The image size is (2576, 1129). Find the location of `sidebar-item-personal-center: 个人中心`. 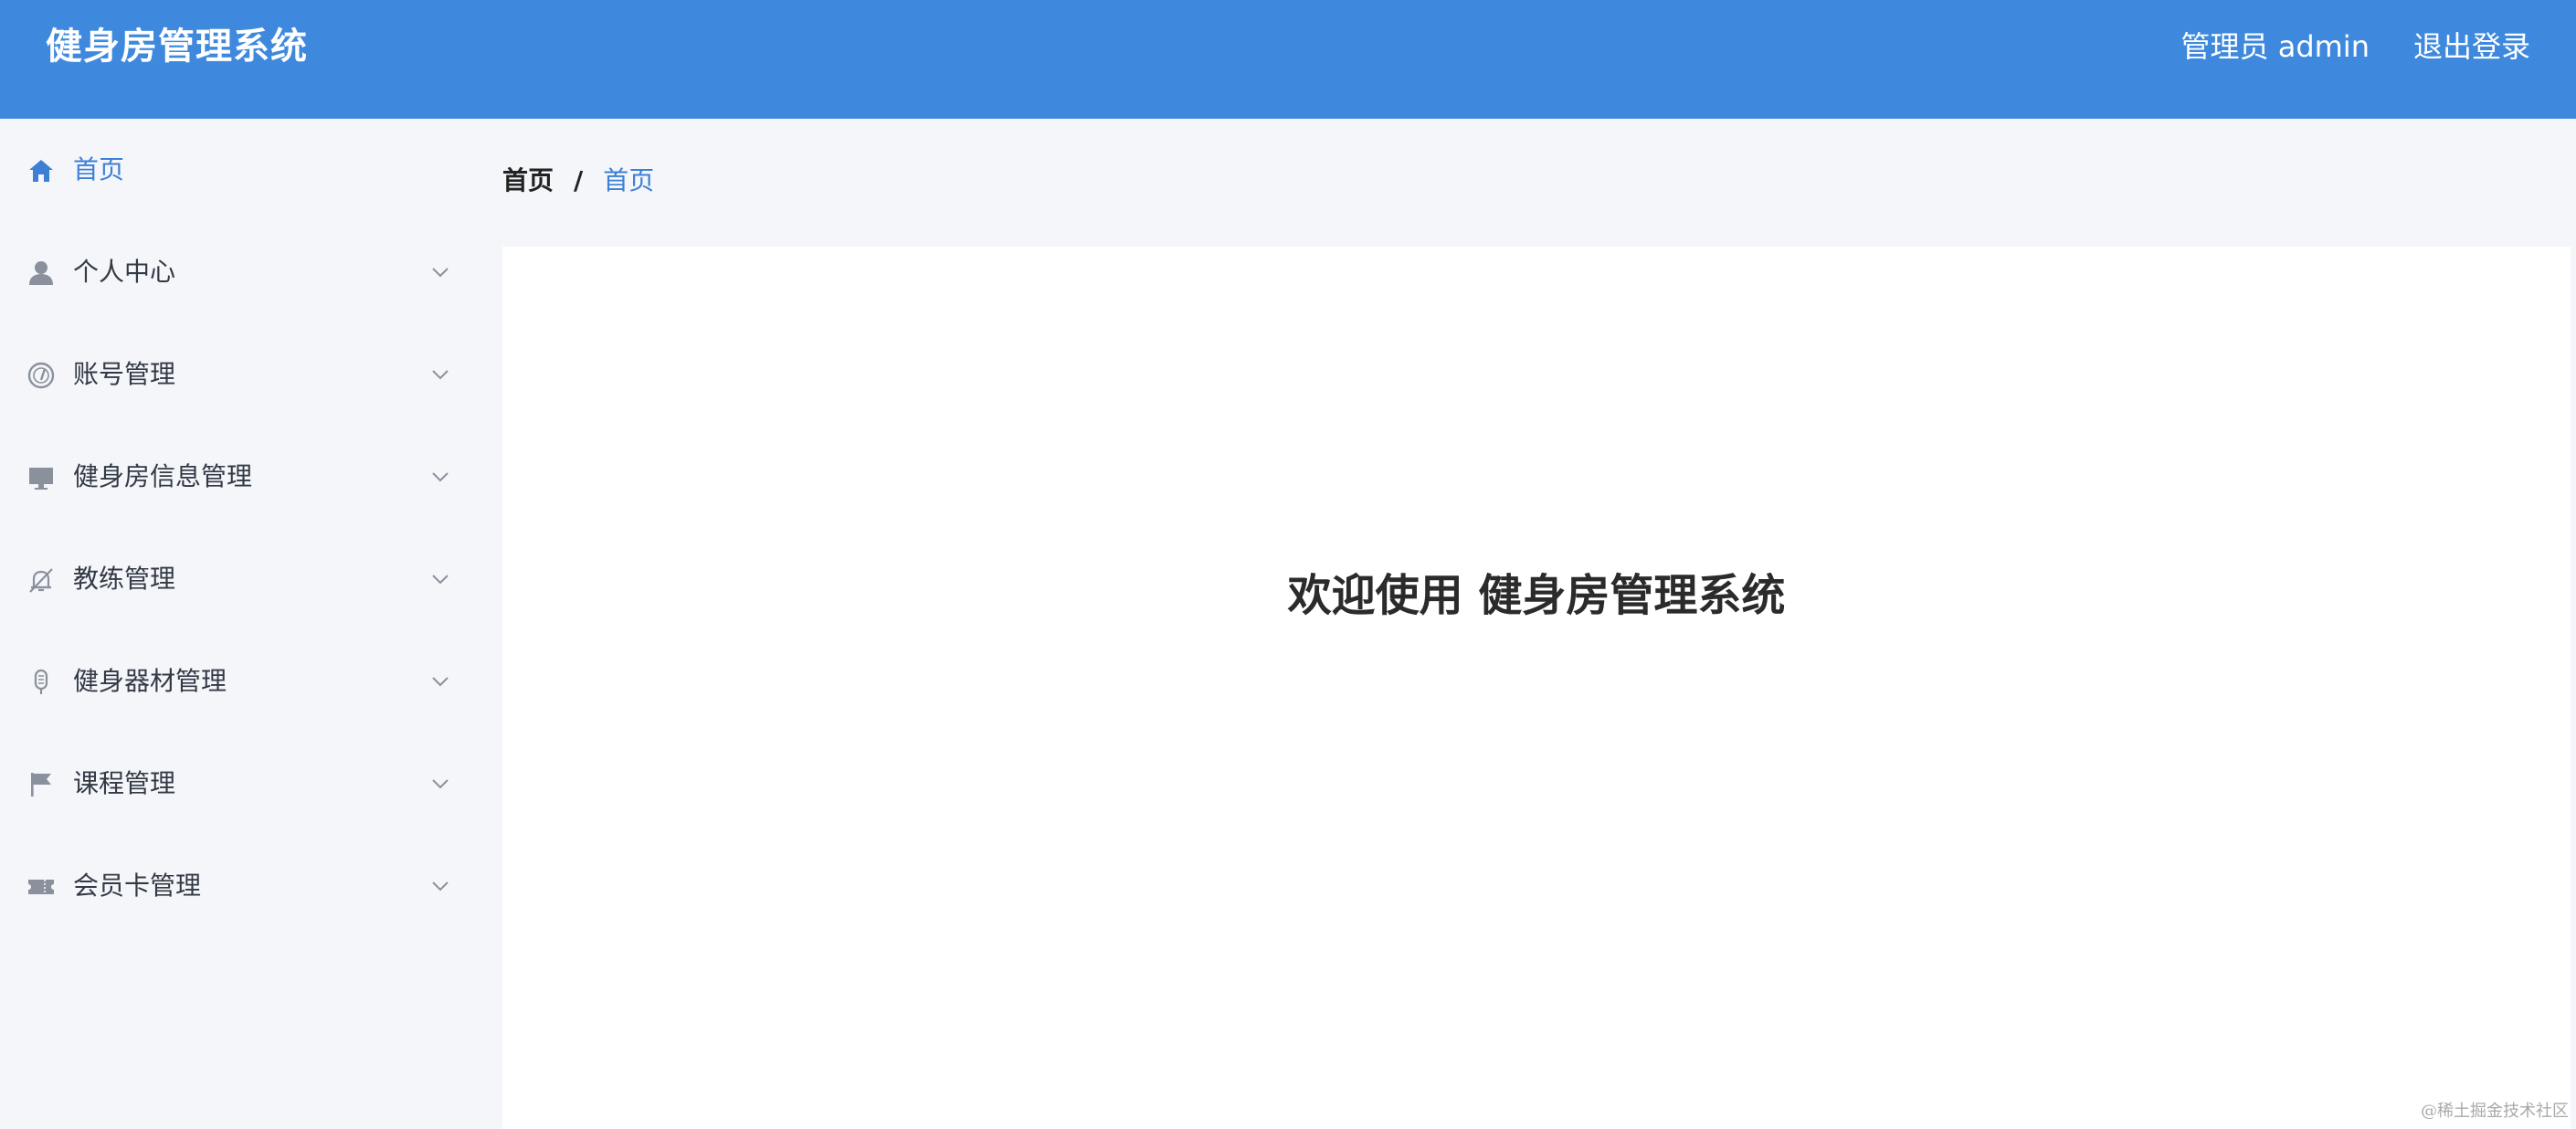

sidebar-item-personal-center: 个人中心 is located at coordinates (226, 272).